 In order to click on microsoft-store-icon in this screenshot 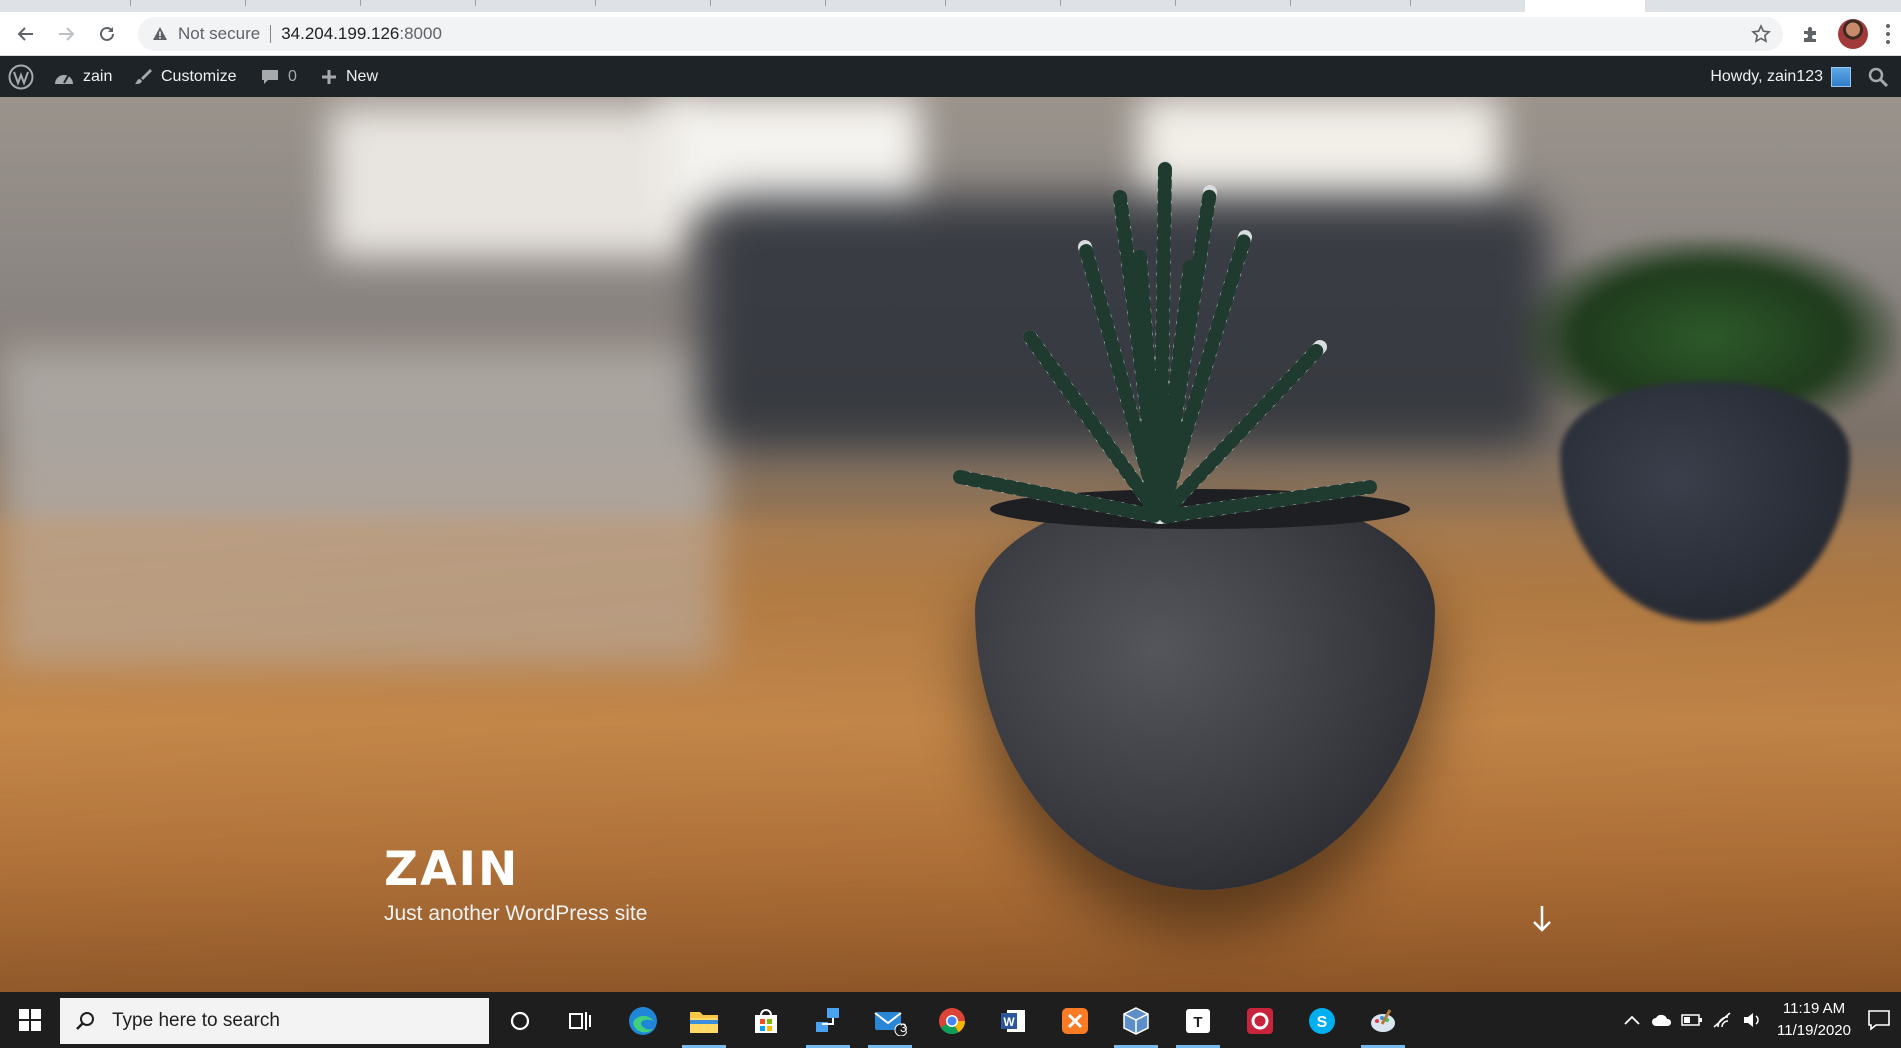, I will do `click(766, 1021)`.